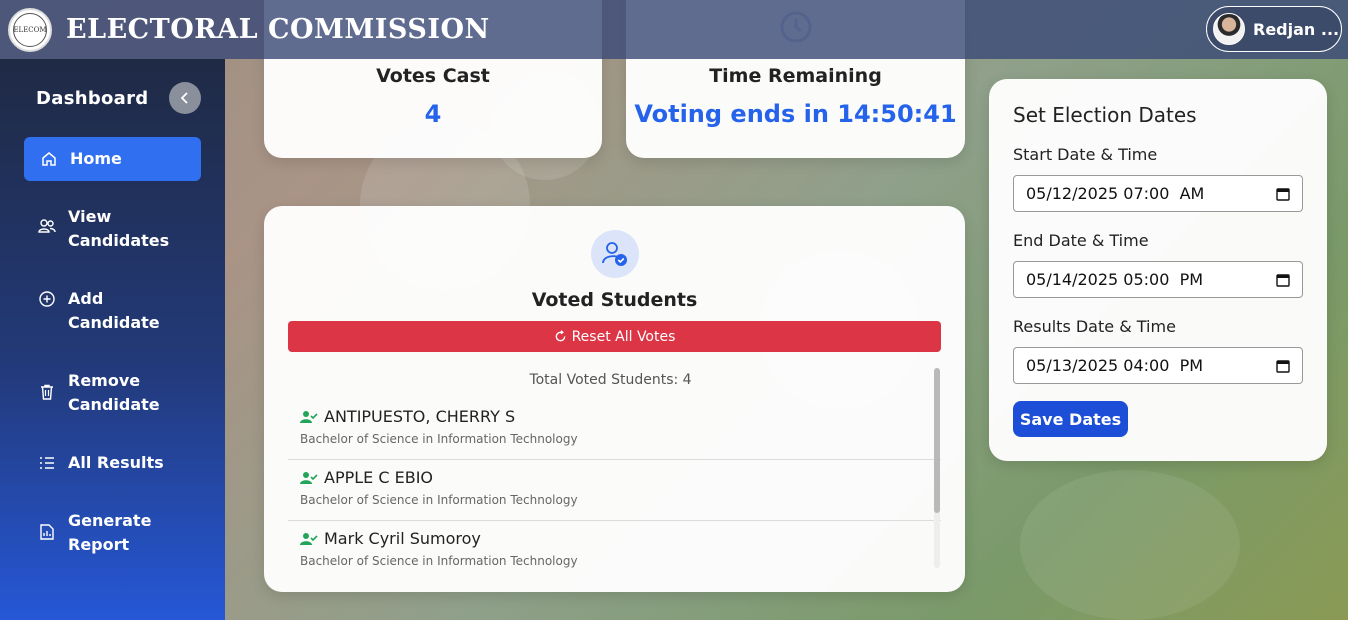 The width and height of the screenshot is (1348, 620). I want to click on commission-logo: ELECOM, so click(30, 29).